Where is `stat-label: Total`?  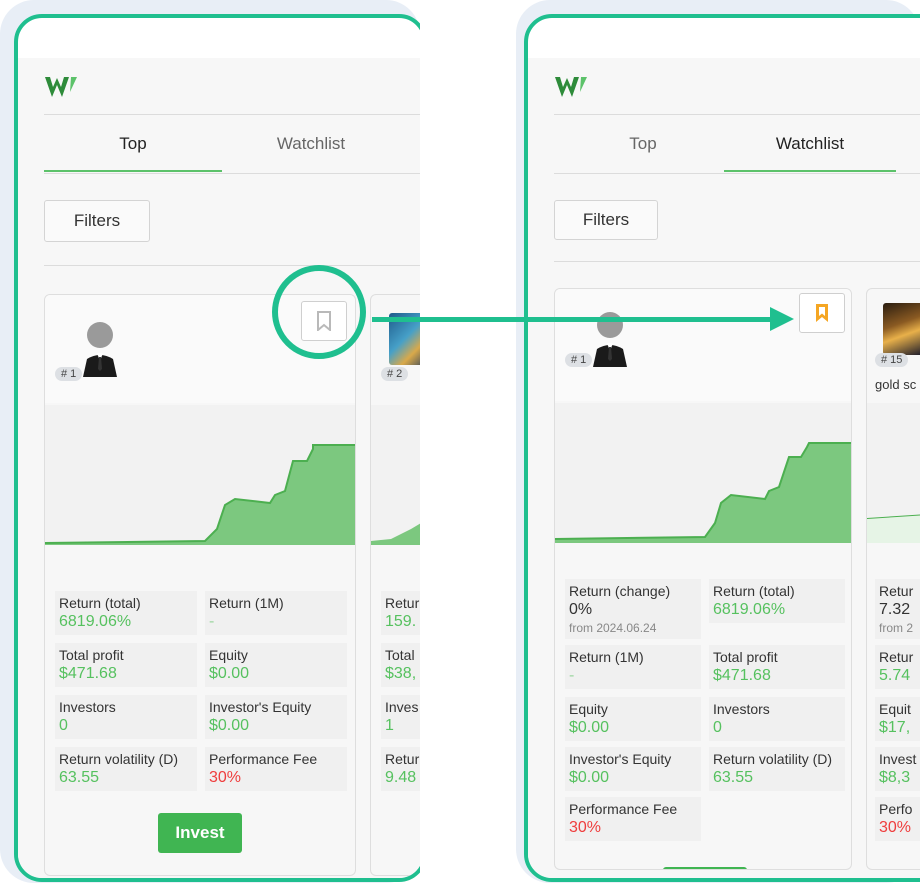 stat-label: Total is located at coordinates (400, 655).